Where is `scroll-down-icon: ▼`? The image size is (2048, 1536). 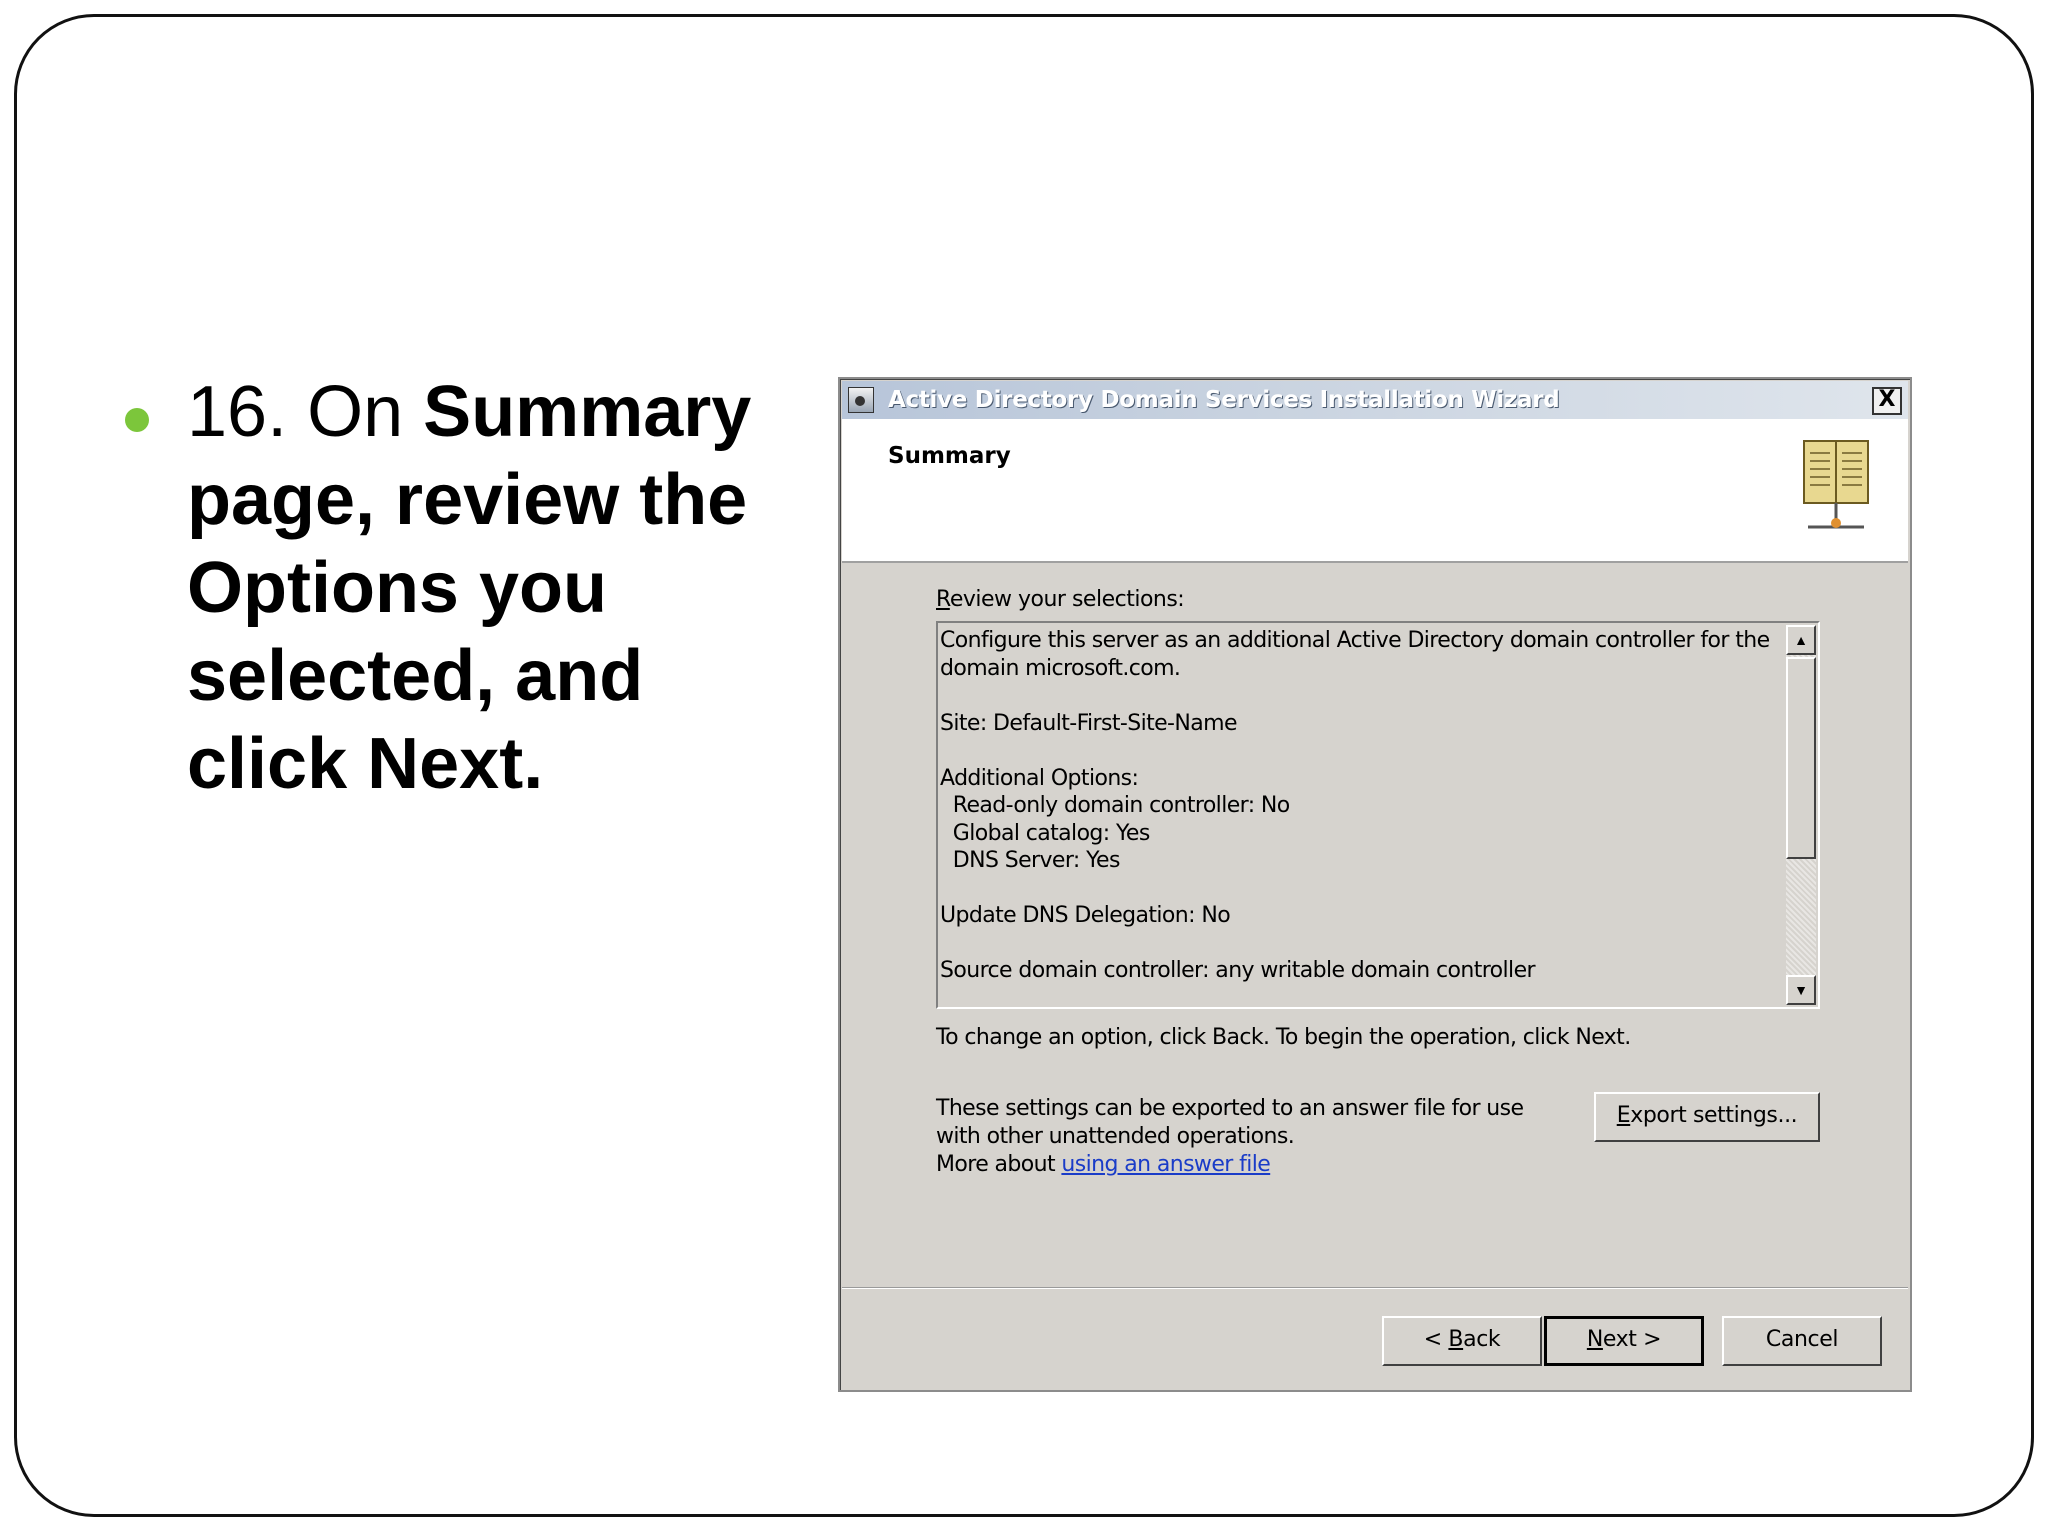
scroll-down-icon: ▼ is located at coordinates (1801, 990).